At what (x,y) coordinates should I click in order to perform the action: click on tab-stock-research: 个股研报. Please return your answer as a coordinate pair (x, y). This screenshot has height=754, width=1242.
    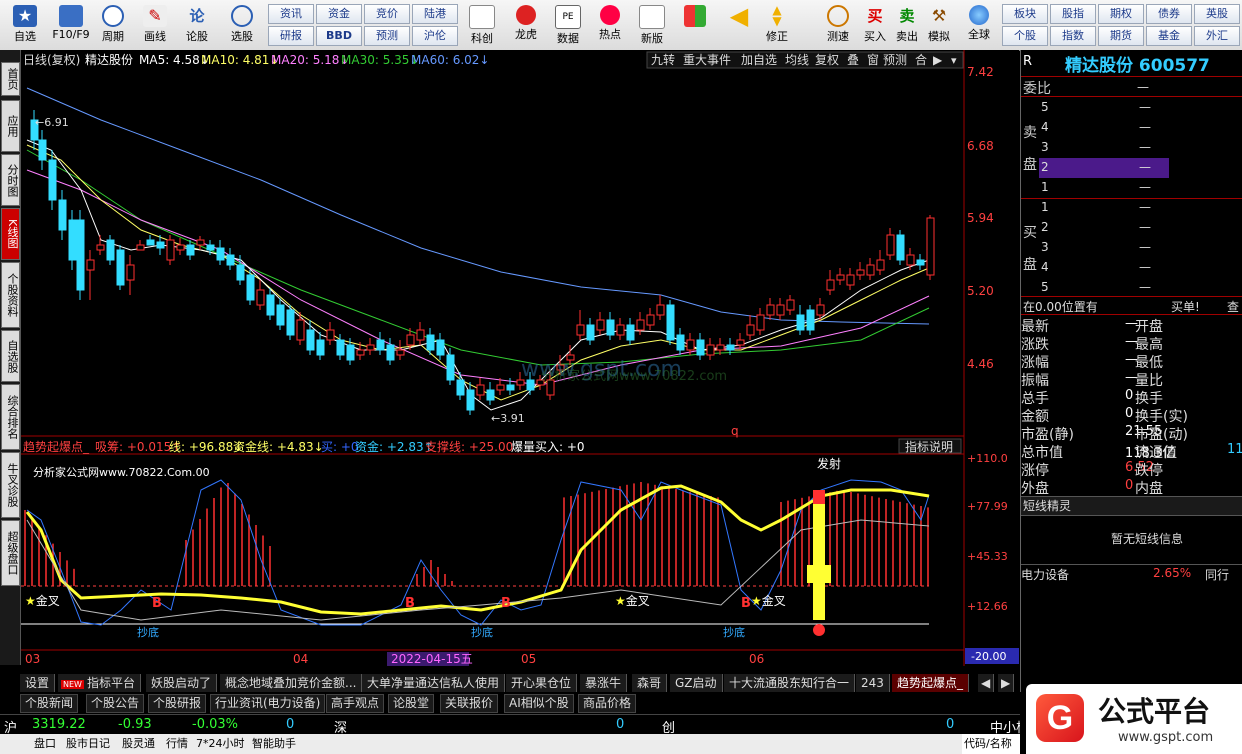
    Looking at the image, I should click on (177, 703).